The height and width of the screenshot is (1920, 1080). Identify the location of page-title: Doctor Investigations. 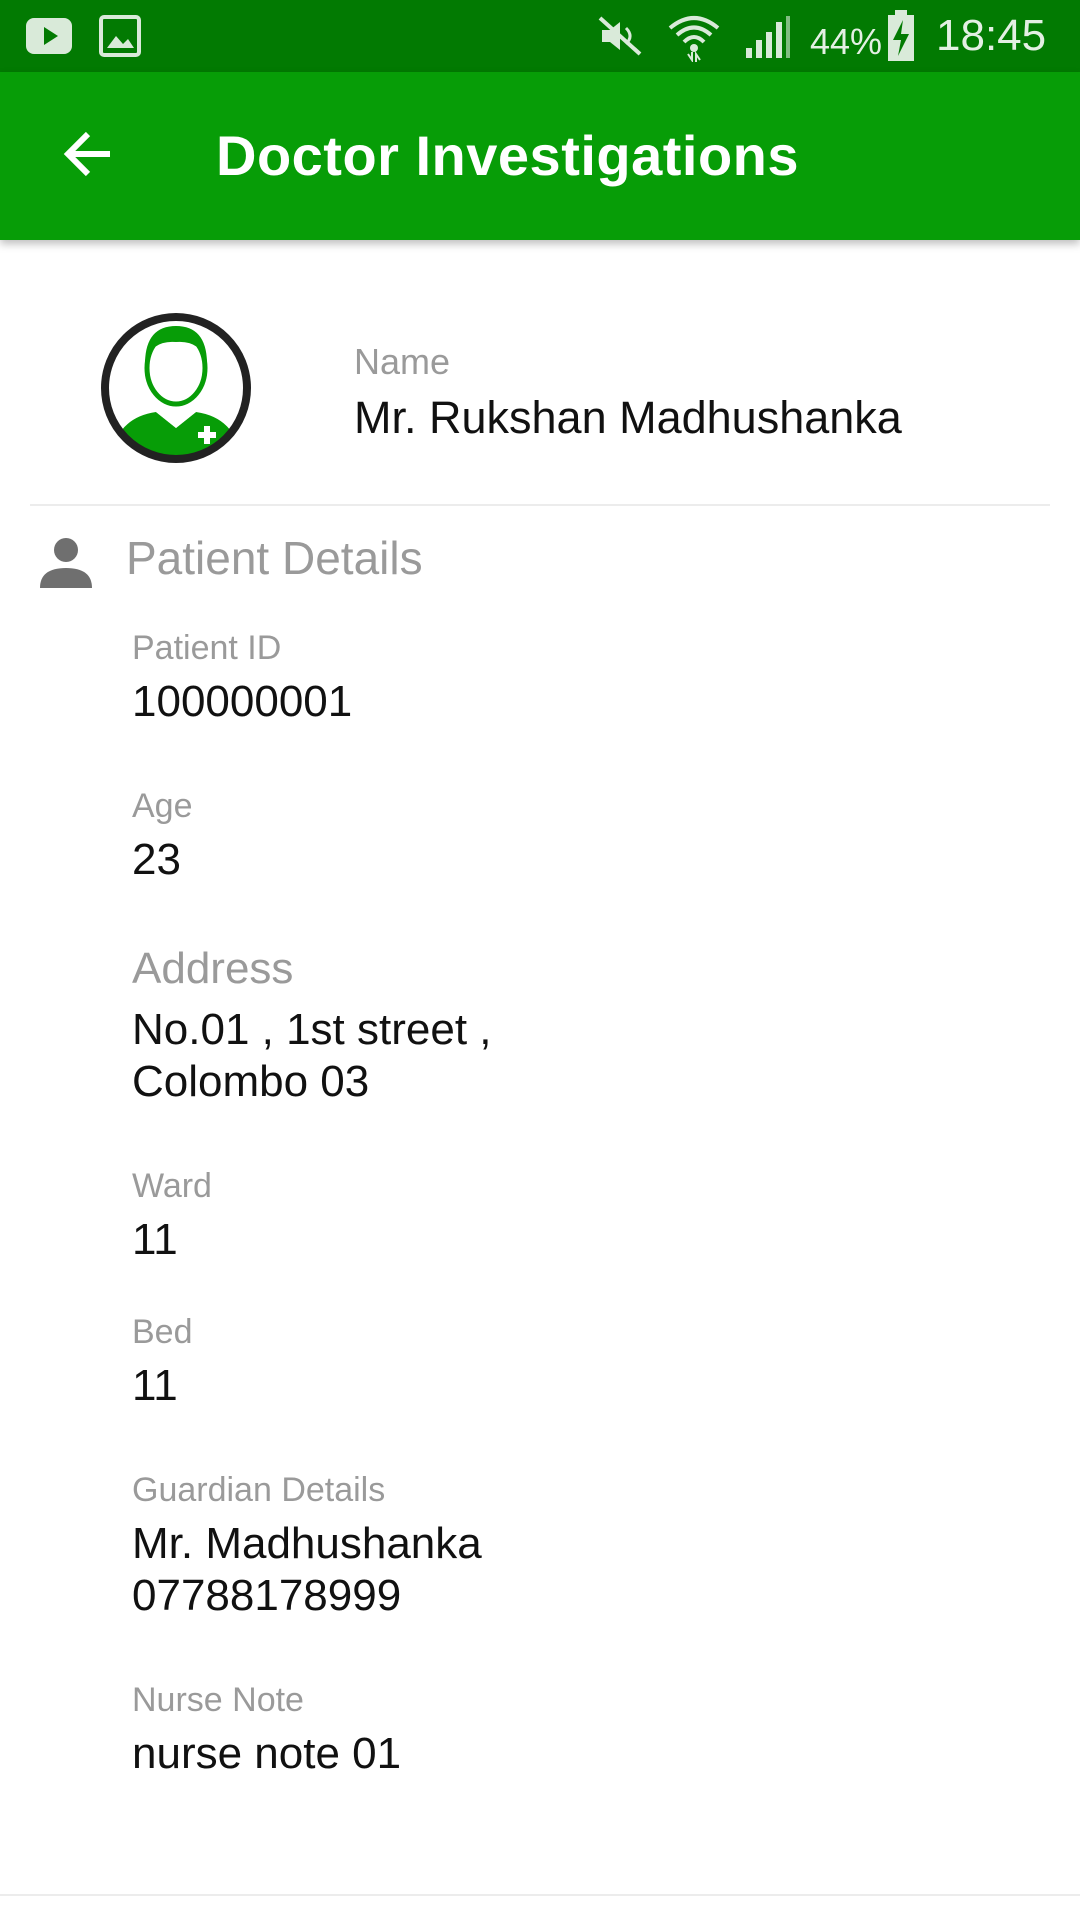
(508, 155).